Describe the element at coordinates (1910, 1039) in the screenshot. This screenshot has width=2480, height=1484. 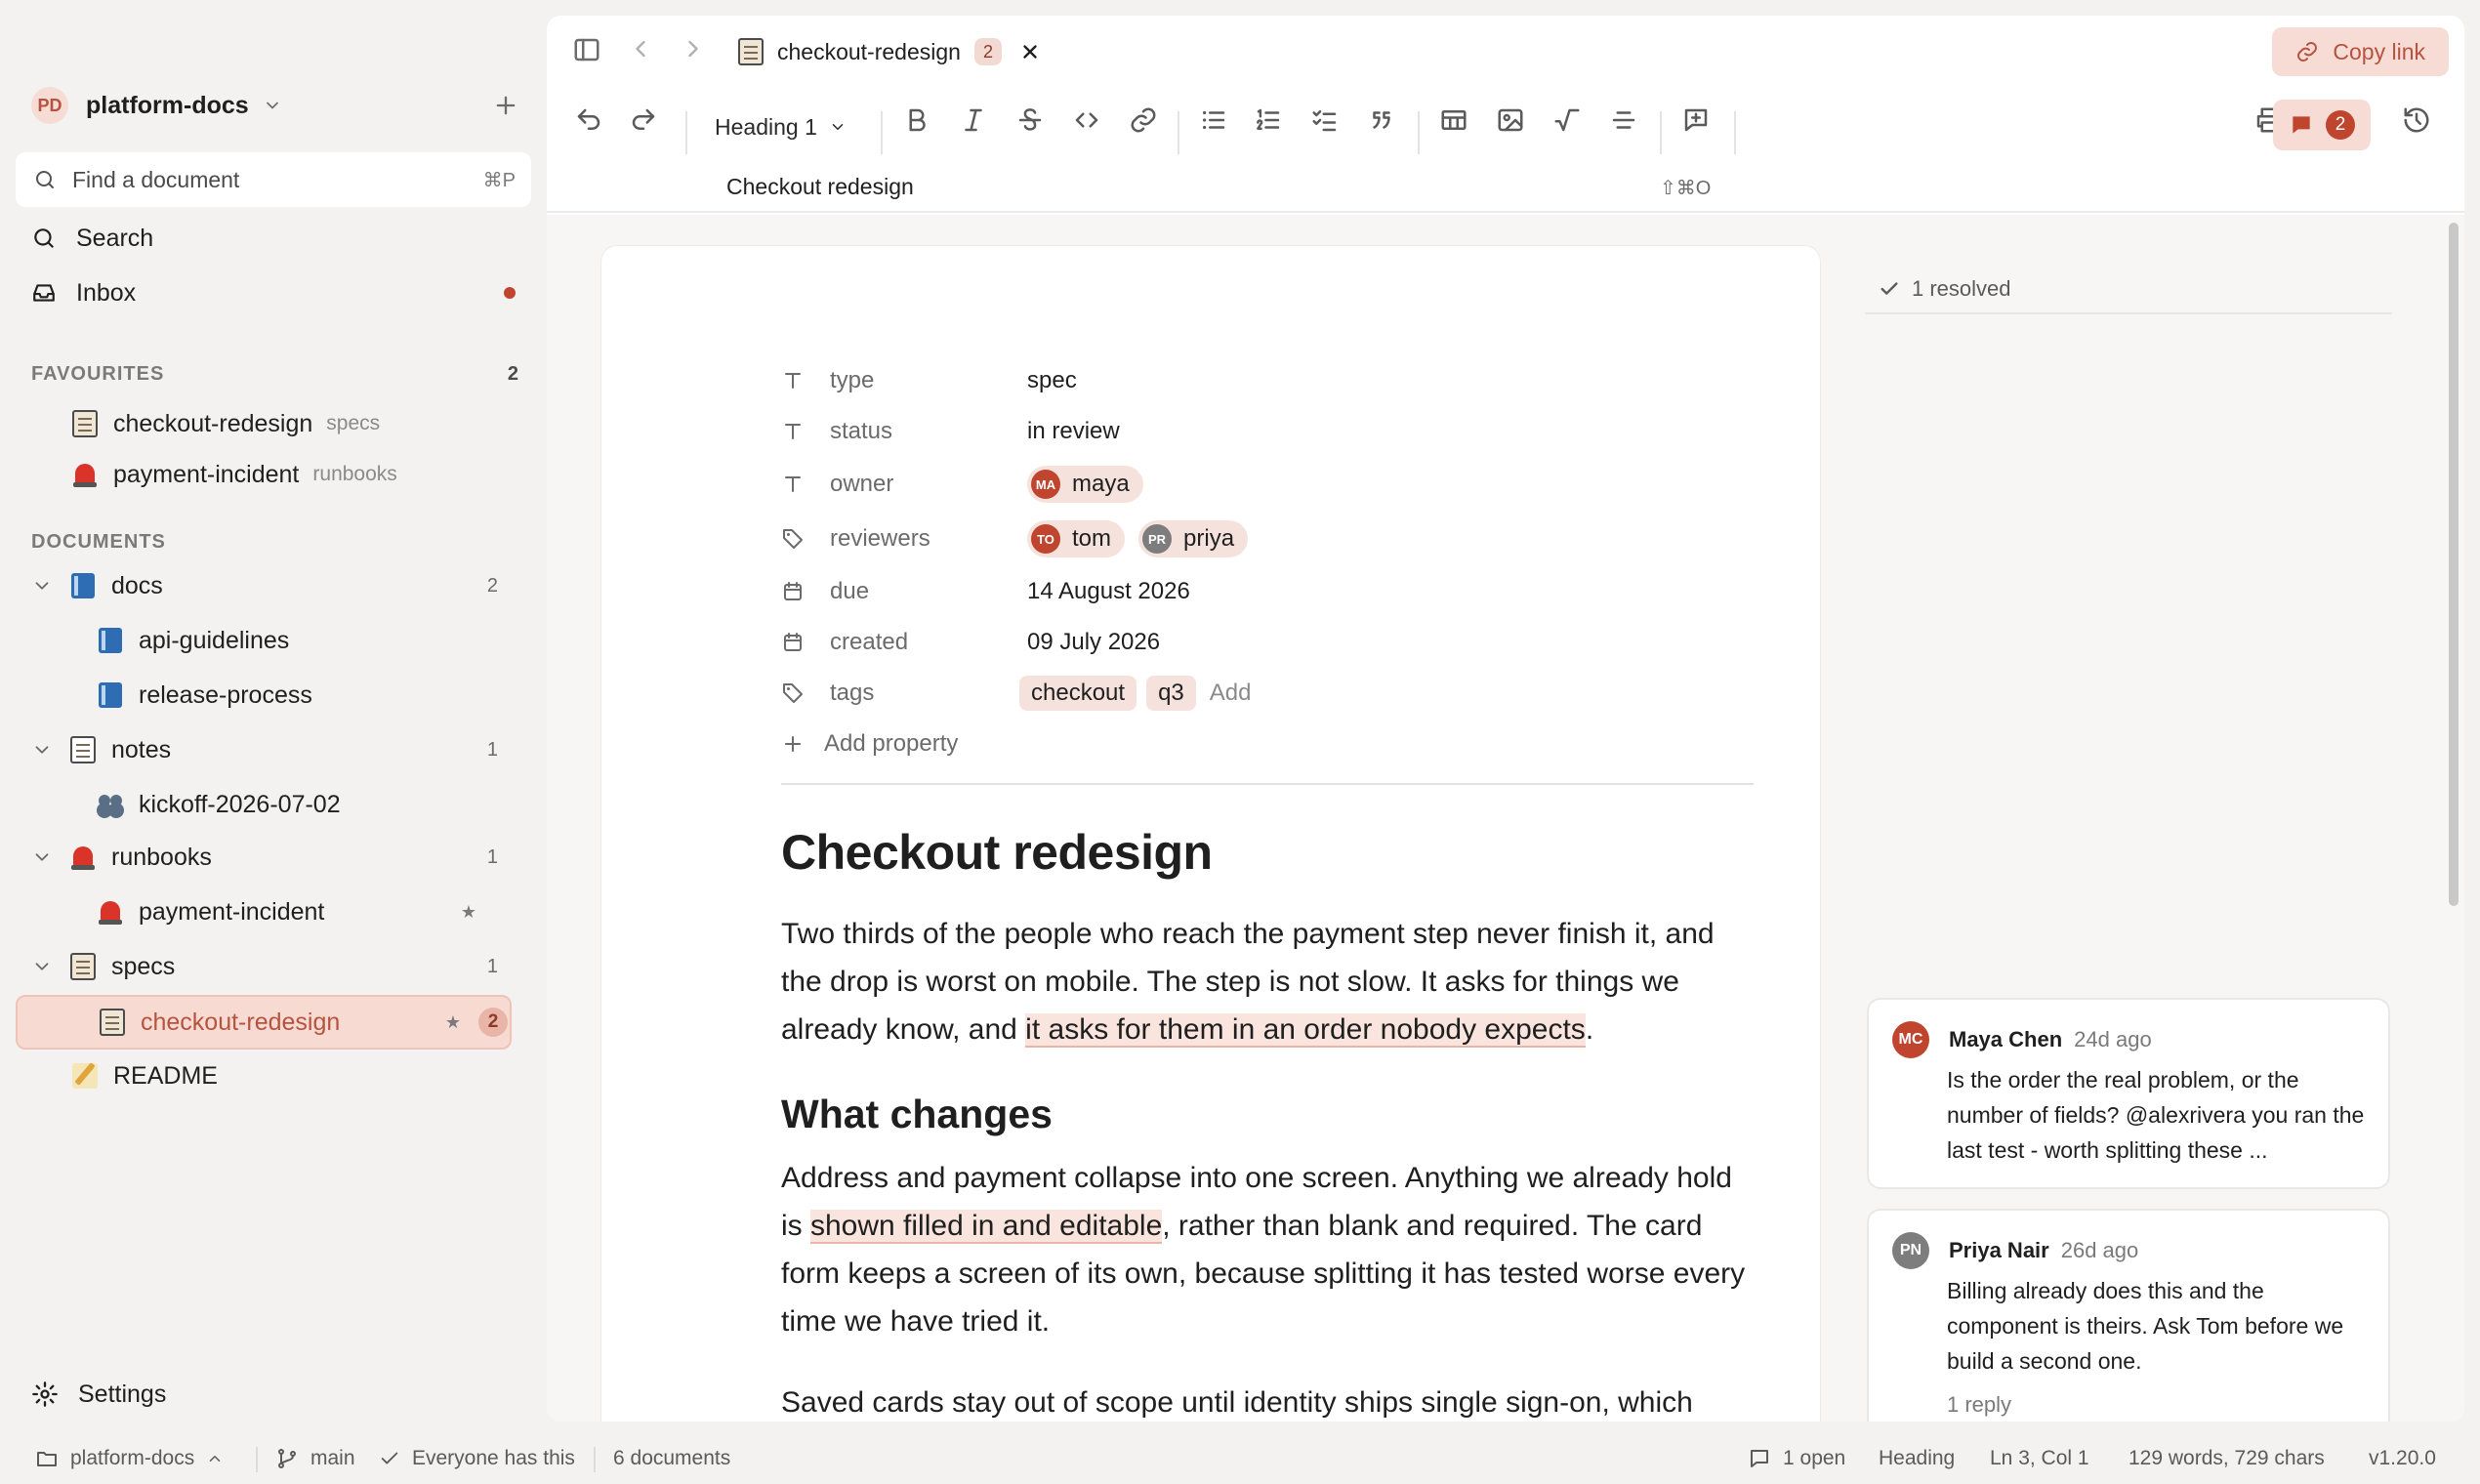
I see `avatar: MC` at that location.